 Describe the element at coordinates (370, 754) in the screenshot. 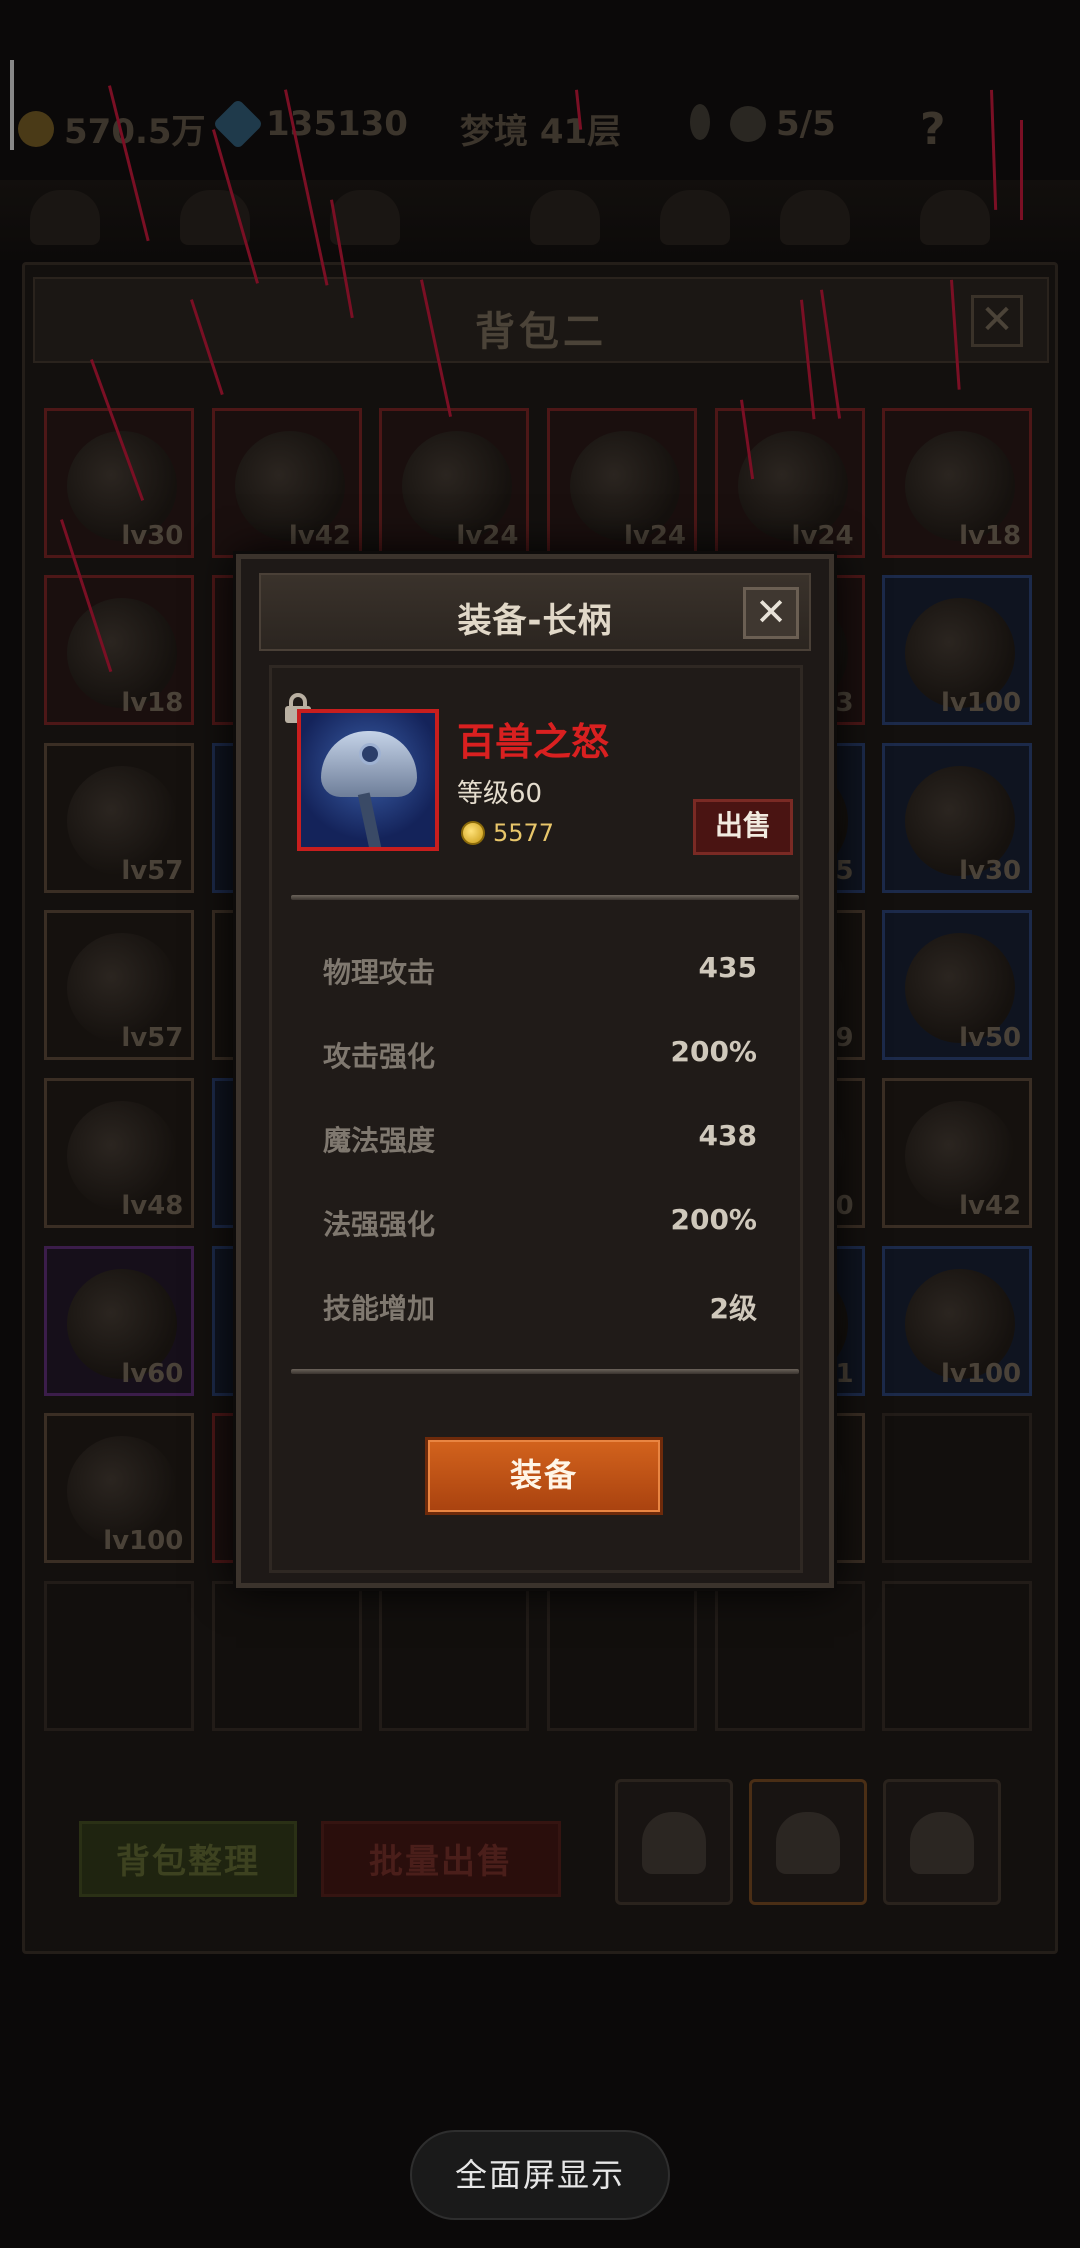

I see `axe-gem` at that location.